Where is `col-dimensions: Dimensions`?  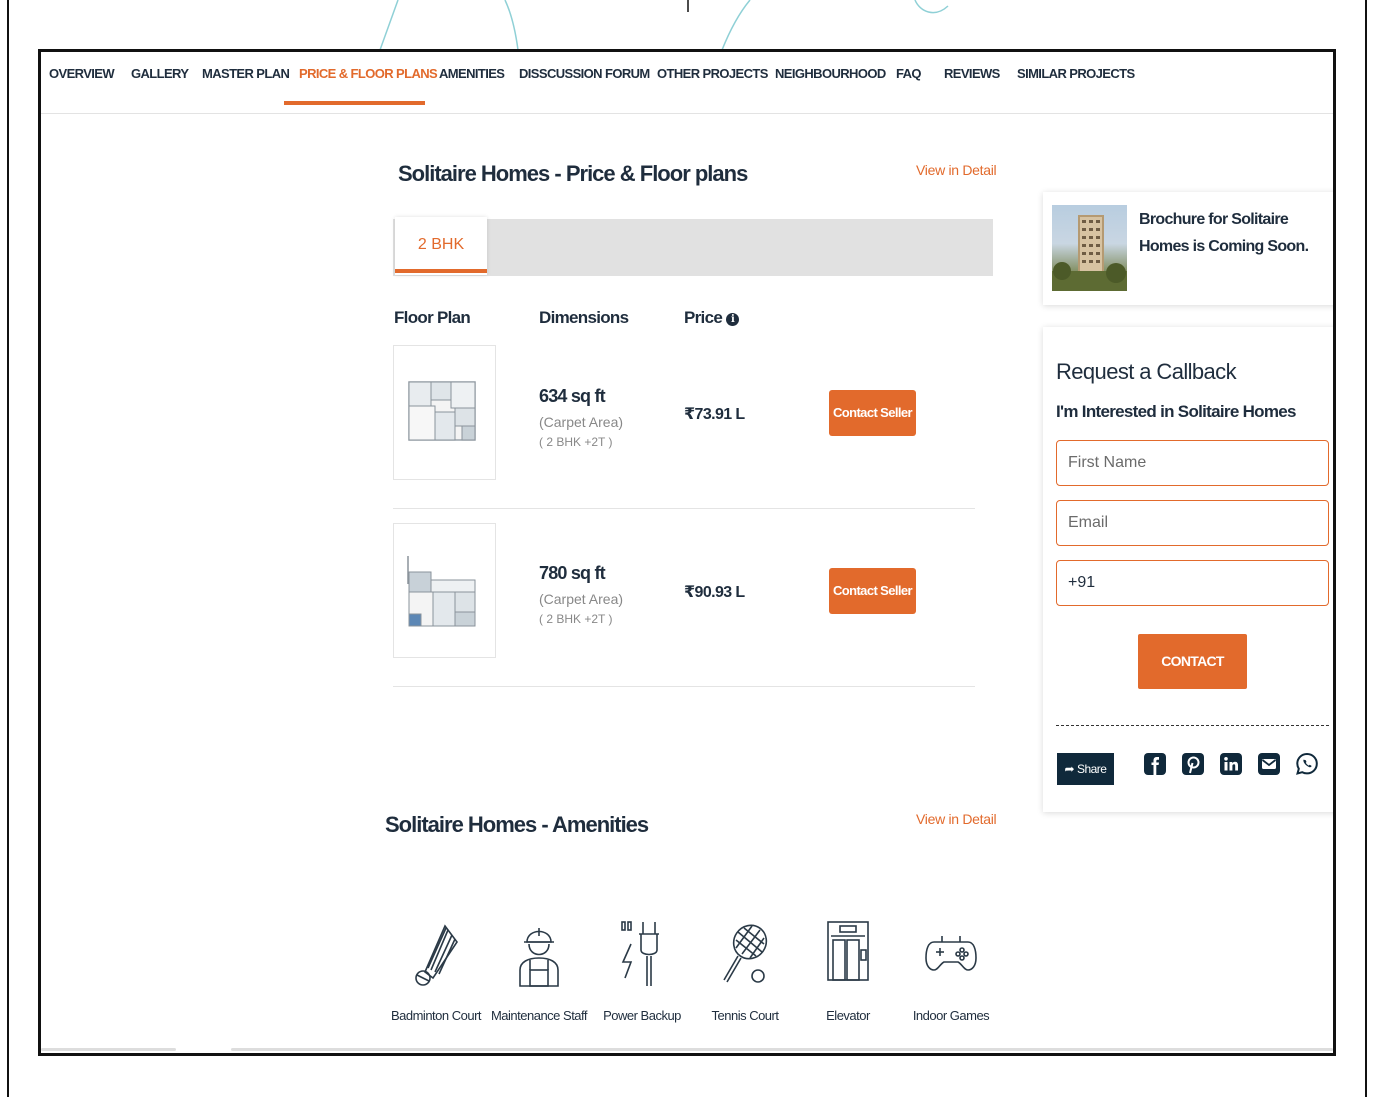
col-dimensions: Dimensions is located at coordinates (584, 317).